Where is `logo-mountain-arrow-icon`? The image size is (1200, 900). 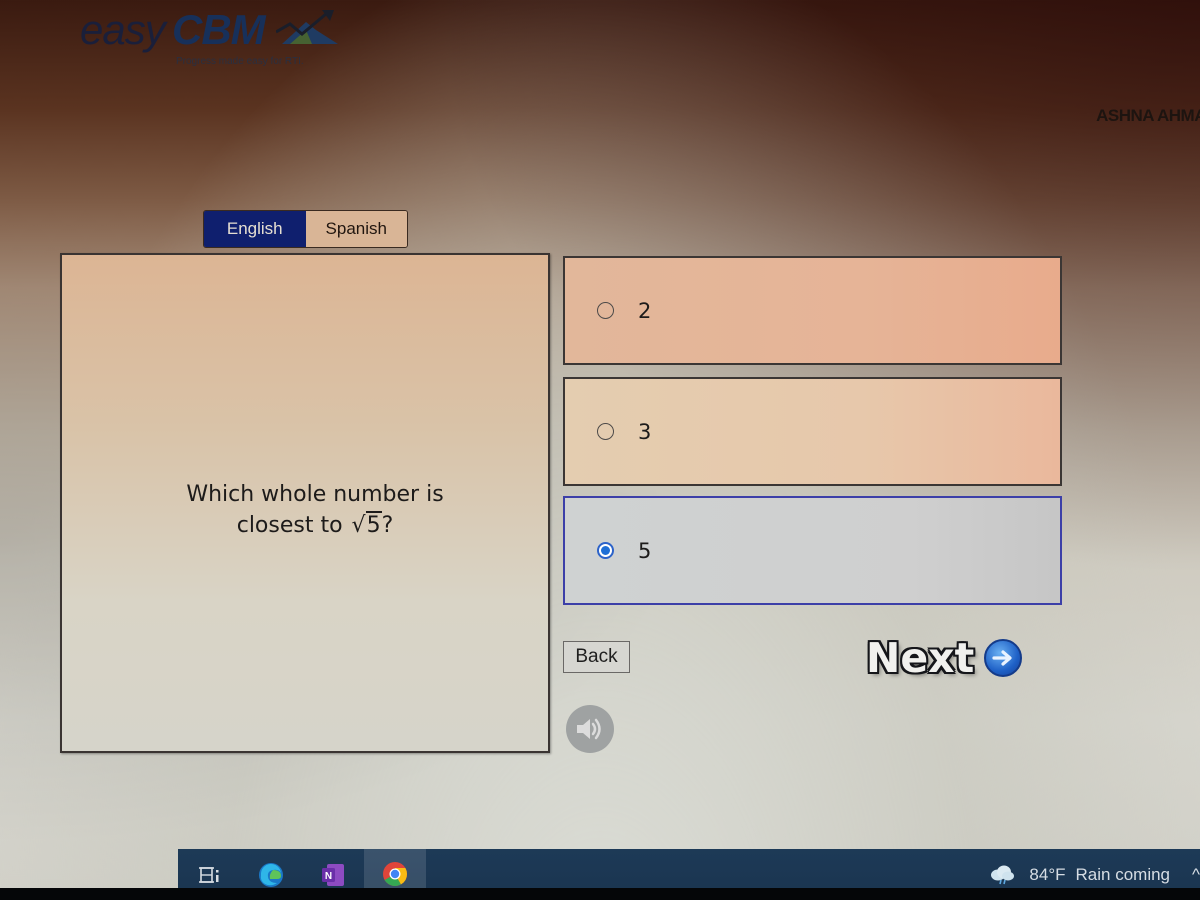
logo-mountain-arrow-icon is located at coordinates (307, 27).